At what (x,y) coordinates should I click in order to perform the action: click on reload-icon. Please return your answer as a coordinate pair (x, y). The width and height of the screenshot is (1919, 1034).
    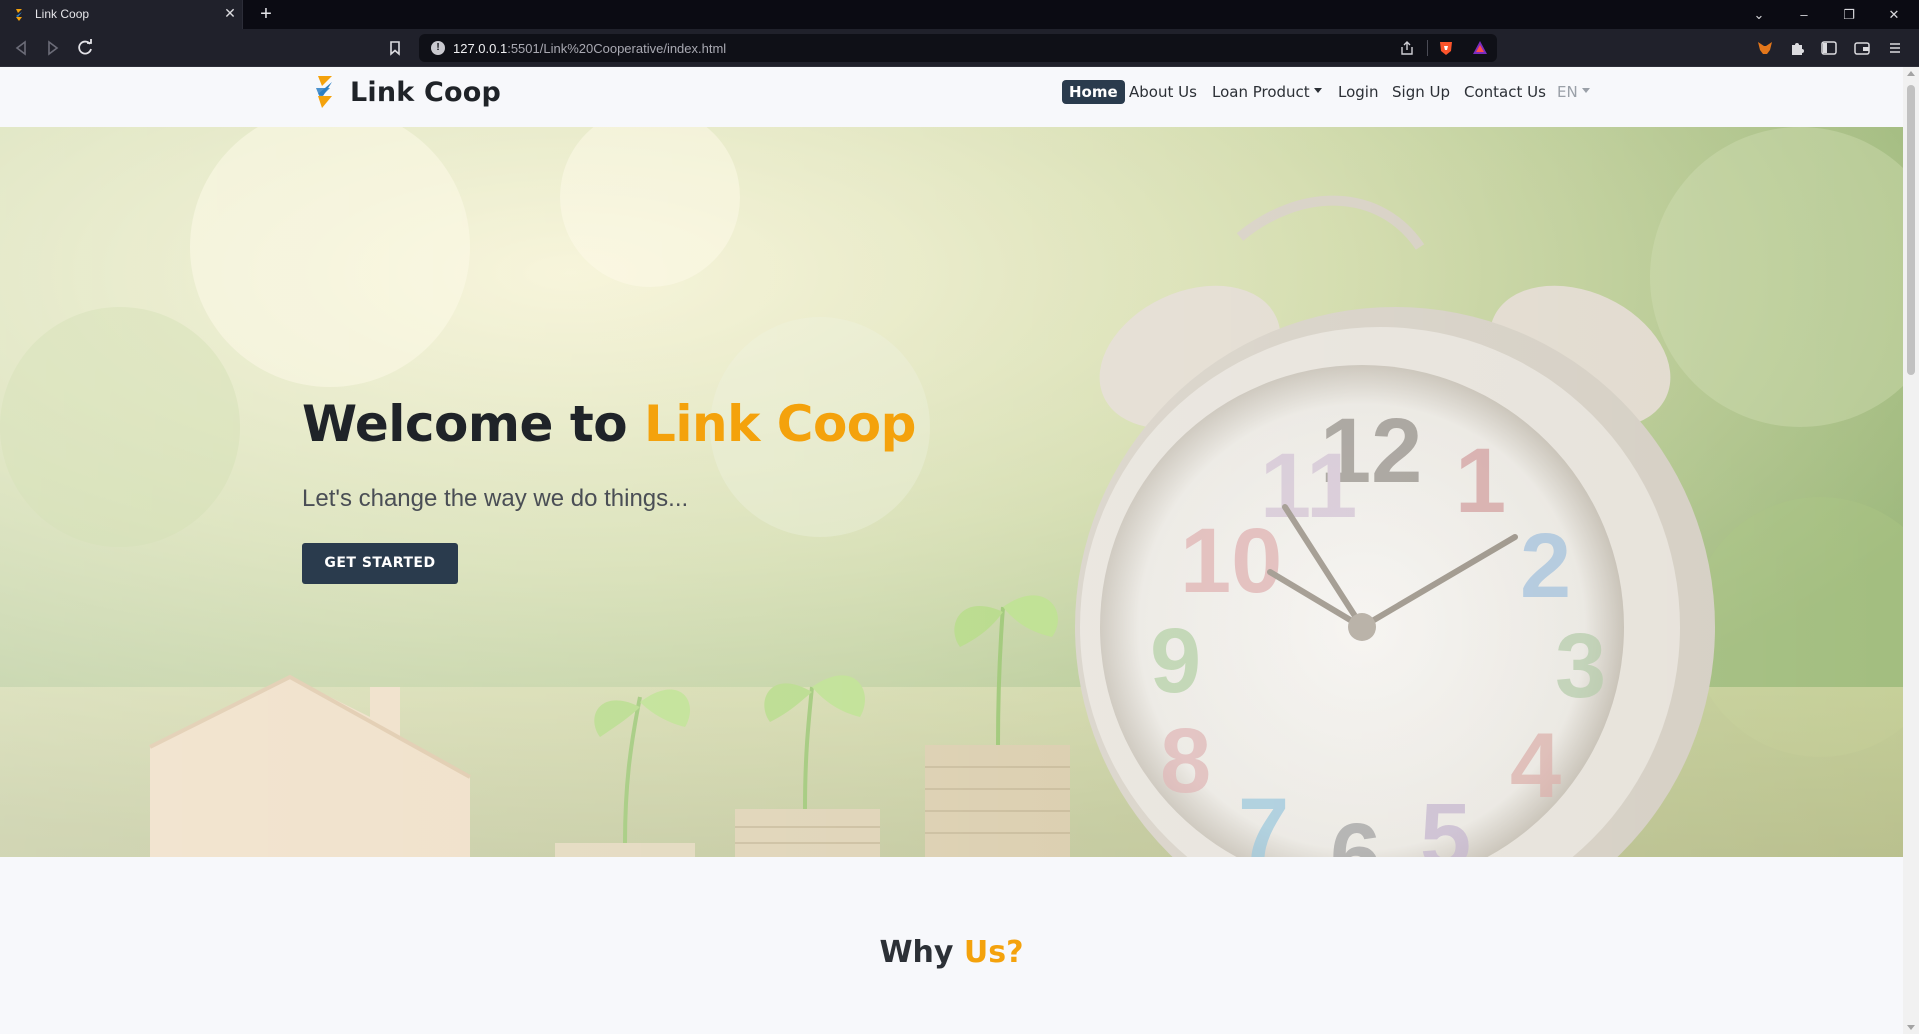
    Looking at the image, I should click on (85, 48).